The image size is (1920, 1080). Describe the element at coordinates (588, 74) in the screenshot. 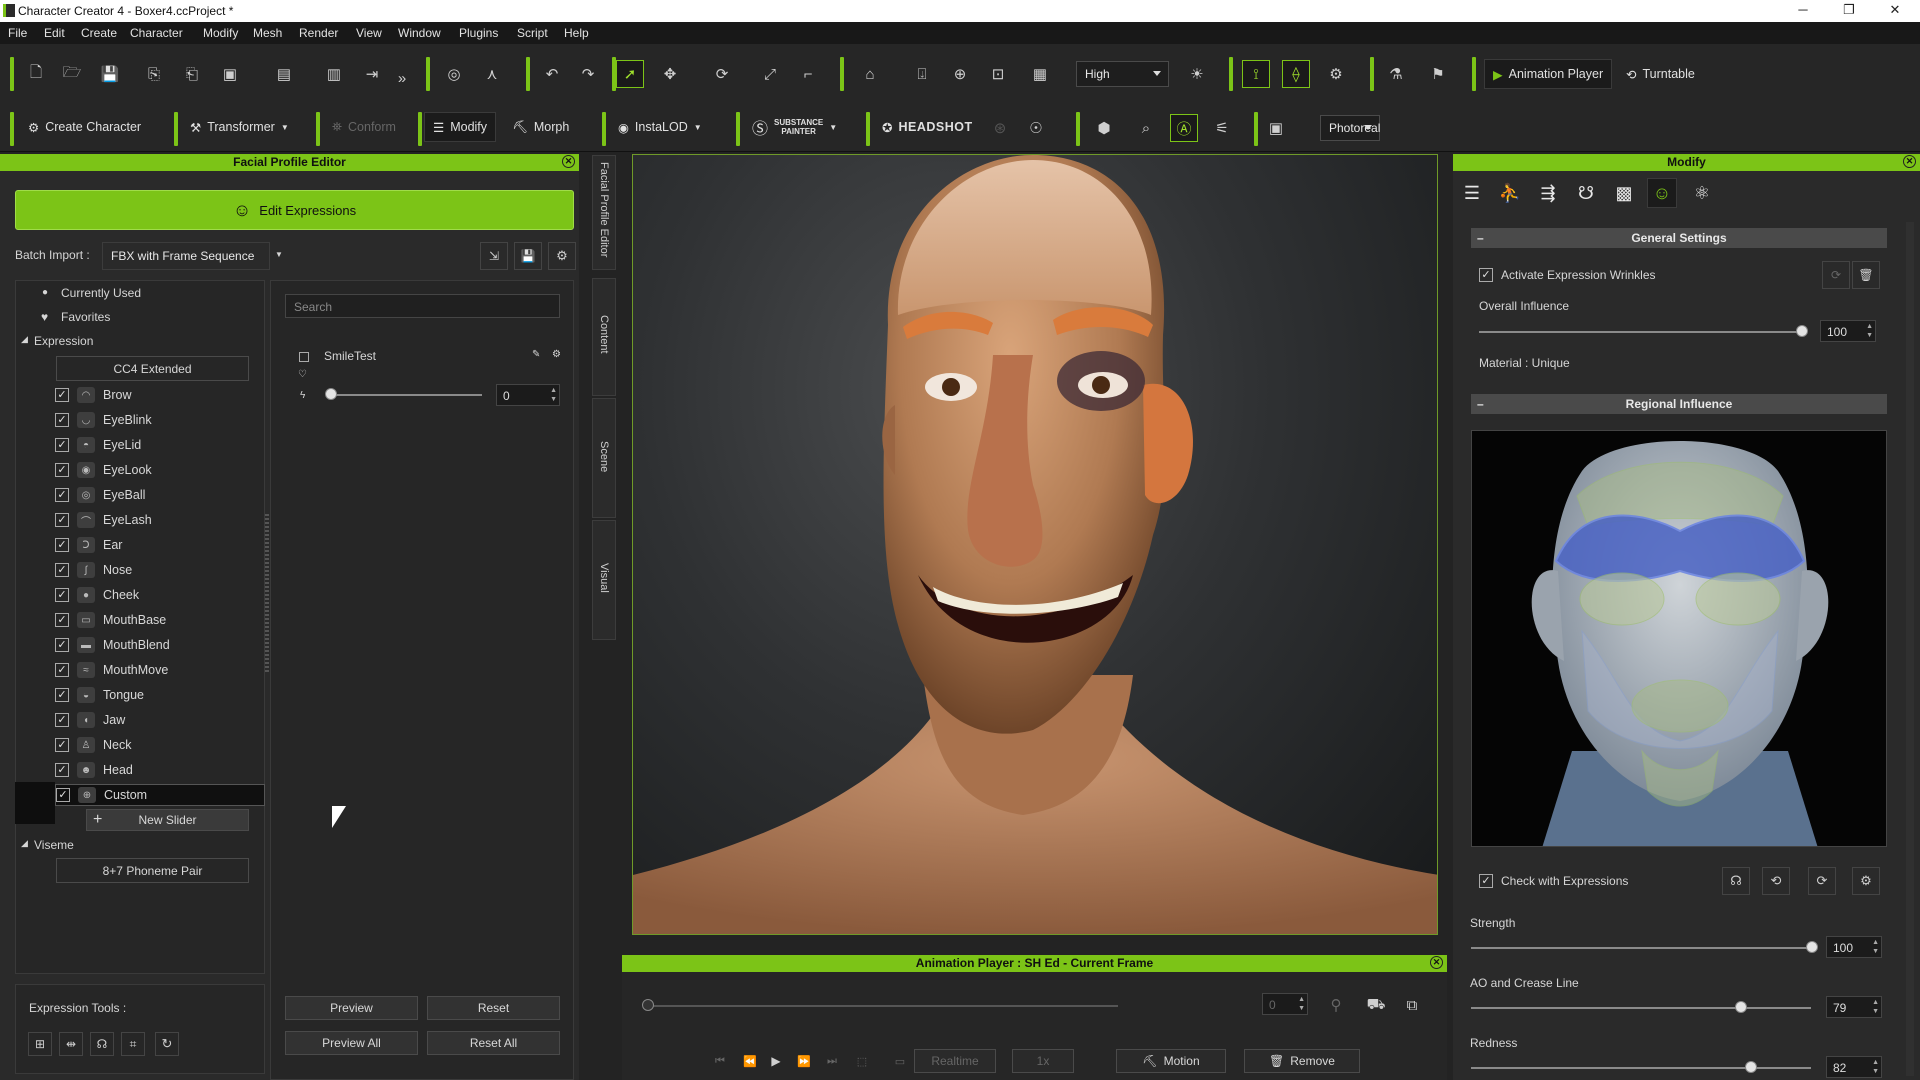

I see `redo-icon: ↷` at that location.